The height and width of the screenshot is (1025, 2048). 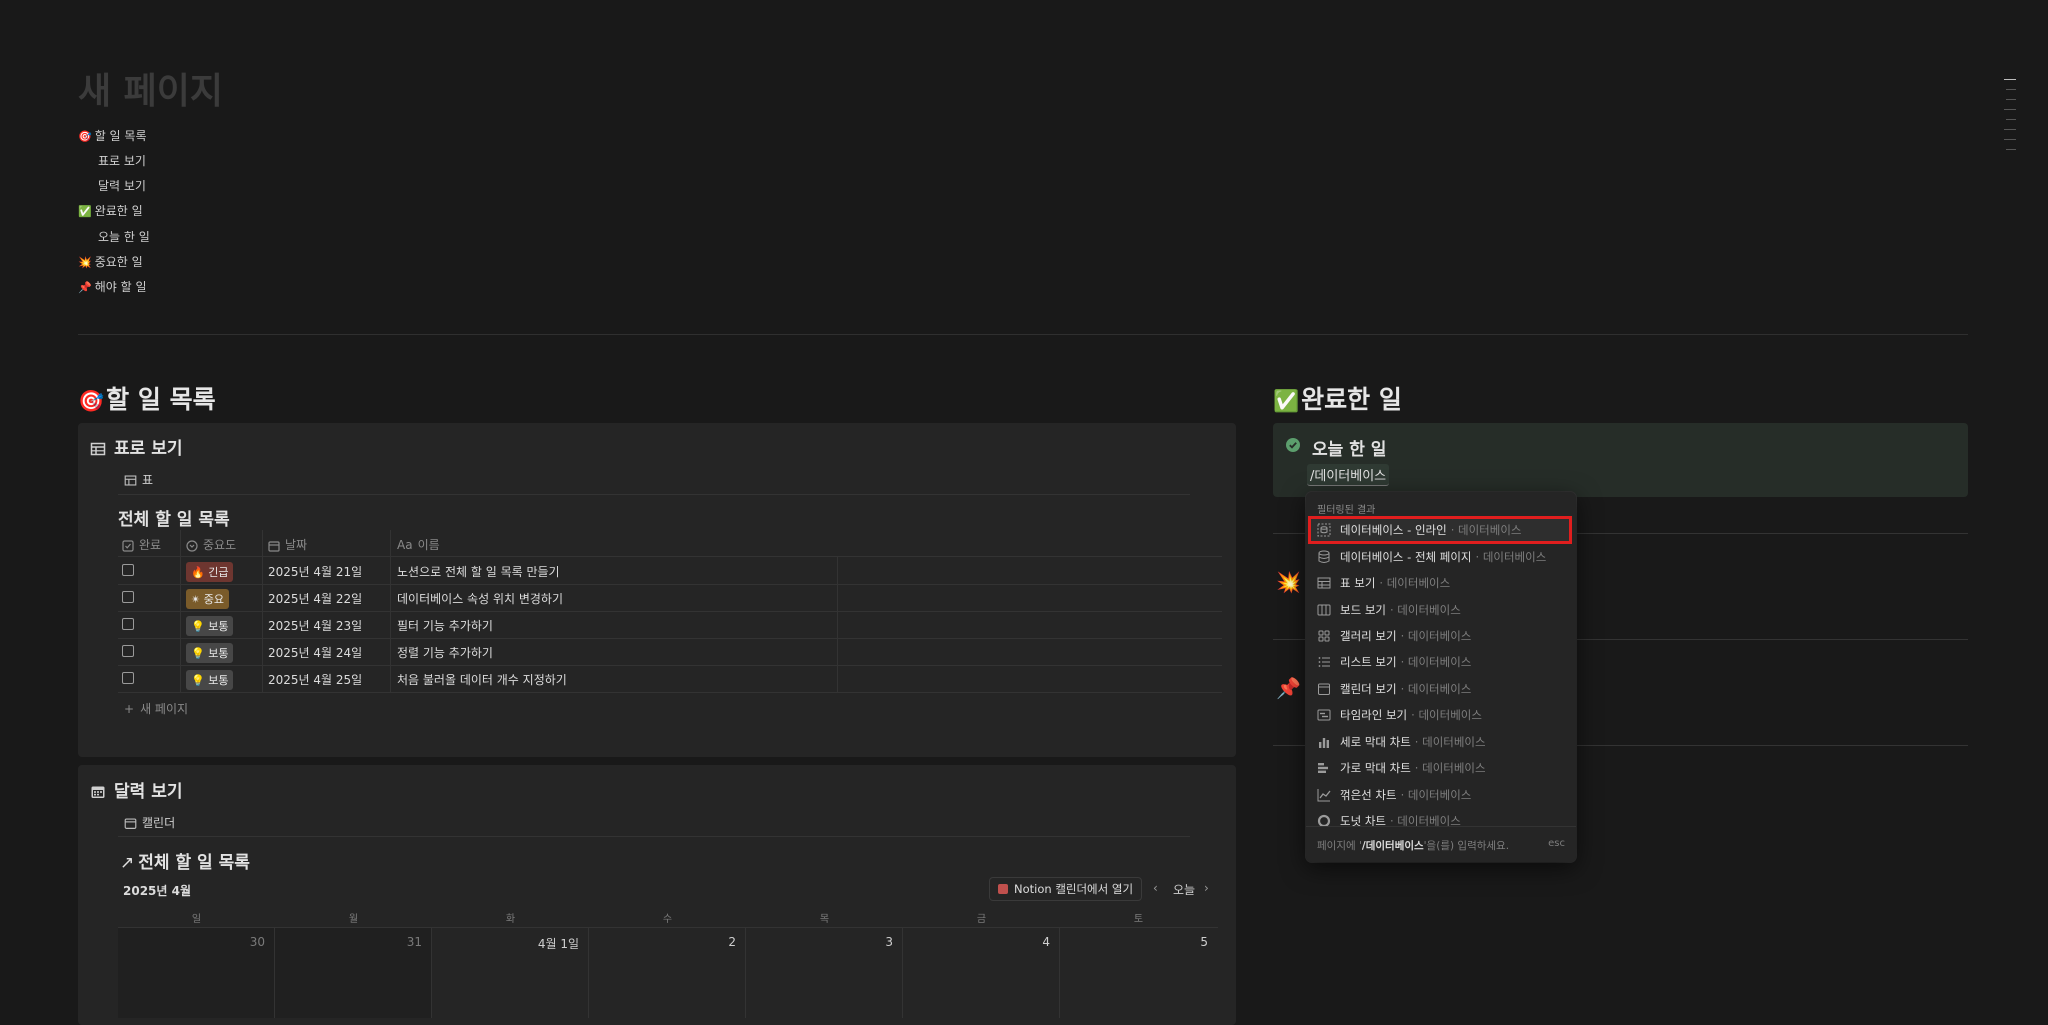 I want to click on today-button: 오늘, so click(x=1184, y=889).